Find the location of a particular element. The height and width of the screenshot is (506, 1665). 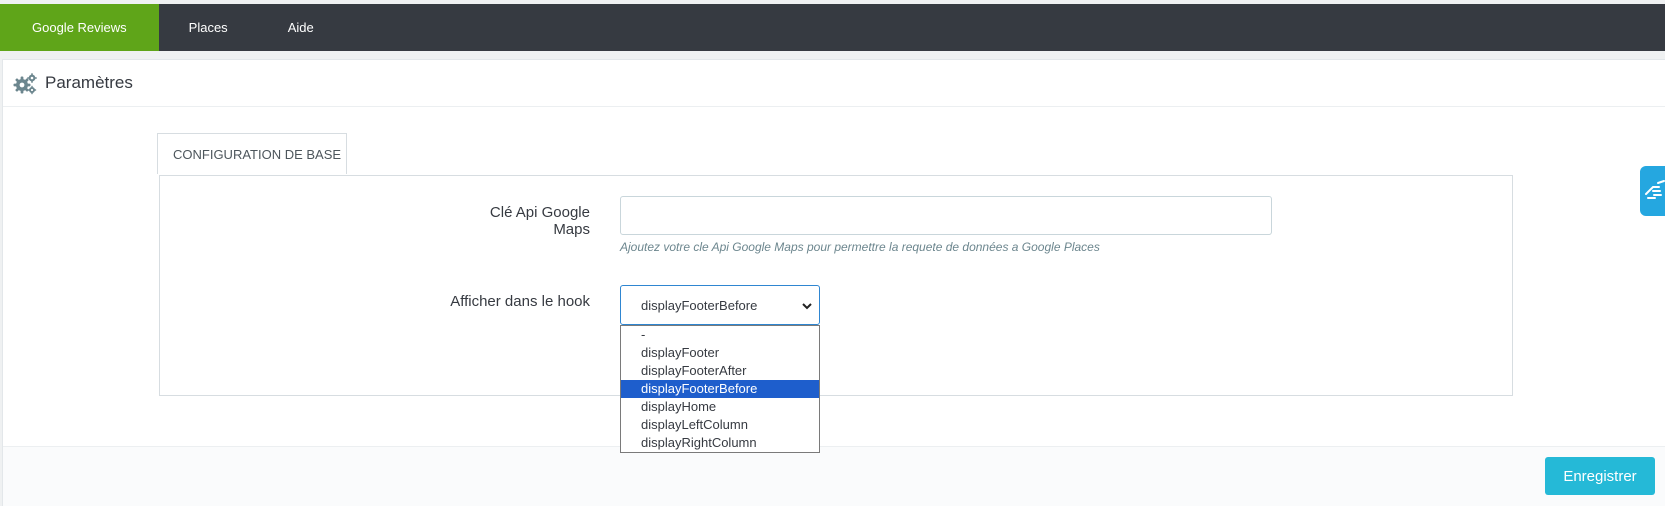

hook-label: Afficher dans le hook is located at coordinates (520, 301).